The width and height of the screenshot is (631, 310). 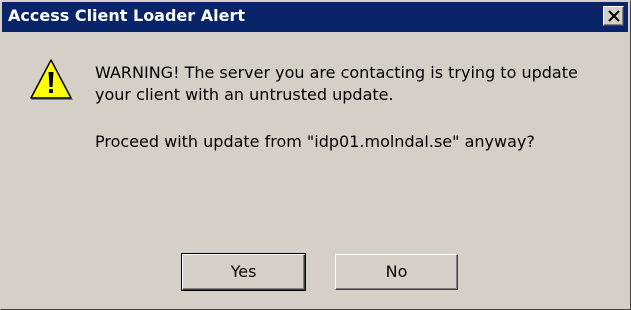 I want to click on close-x-icon, so click(x=614, y=16).